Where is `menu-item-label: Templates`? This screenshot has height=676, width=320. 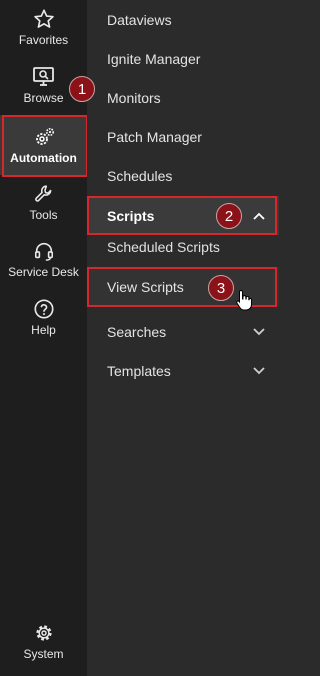 menu-item-label: Templates is located at coordinates (139, 370).